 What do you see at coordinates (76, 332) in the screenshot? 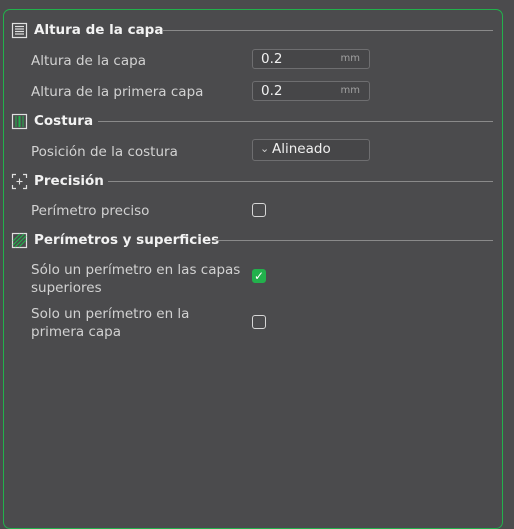
I see `setting-label-first-layer-one-wall-line2: primera capa` at bounding box center [76, 332].